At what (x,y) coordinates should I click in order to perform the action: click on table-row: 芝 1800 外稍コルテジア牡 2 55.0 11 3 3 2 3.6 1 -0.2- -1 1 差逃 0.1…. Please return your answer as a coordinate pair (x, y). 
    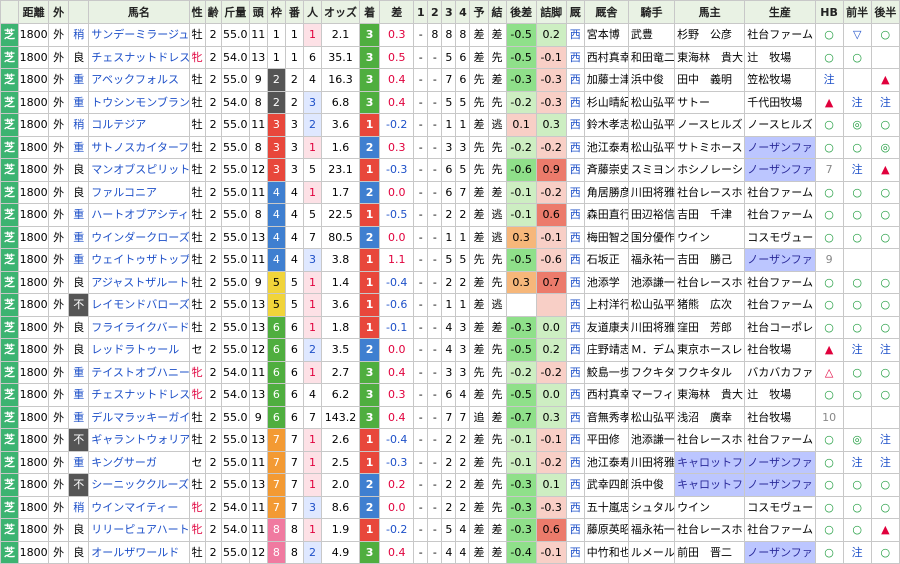
    Looking at the image, I should click on (450, 125).